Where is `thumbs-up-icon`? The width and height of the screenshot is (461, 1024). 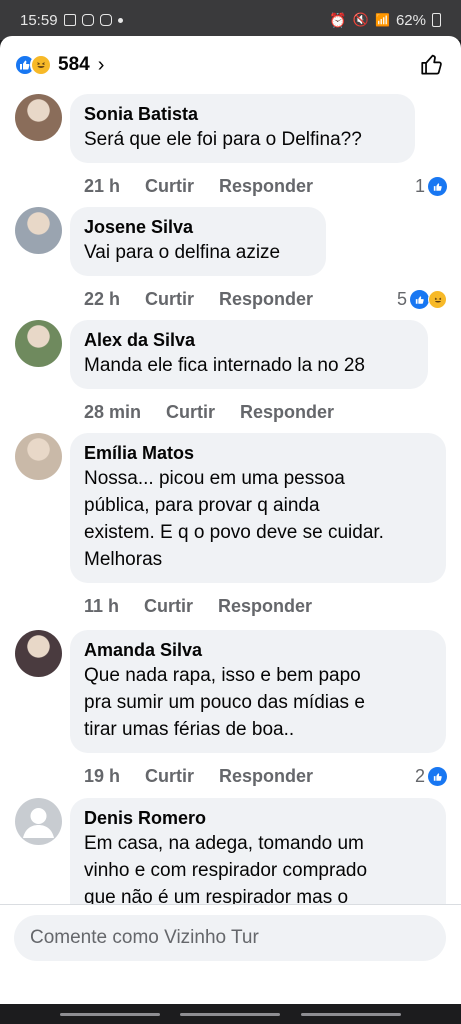 thumbs-up-icon is located at coordinates (431, 64).